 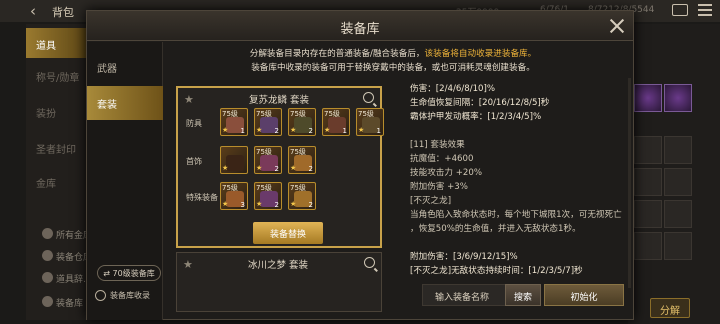 What do you see at coordinates (446, 173) in the screenshot?
I see `effect-line: 技能攻击力 +20%` at bounding box center [446, 173].